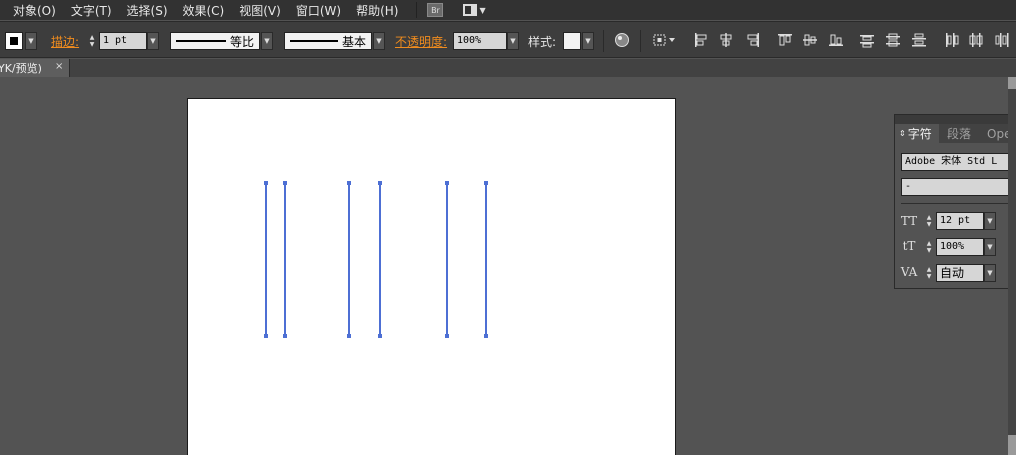  Describe the element at coordinates (542, 42) in the screenshot. I see `graphic-style-label: 样式:` at that location.